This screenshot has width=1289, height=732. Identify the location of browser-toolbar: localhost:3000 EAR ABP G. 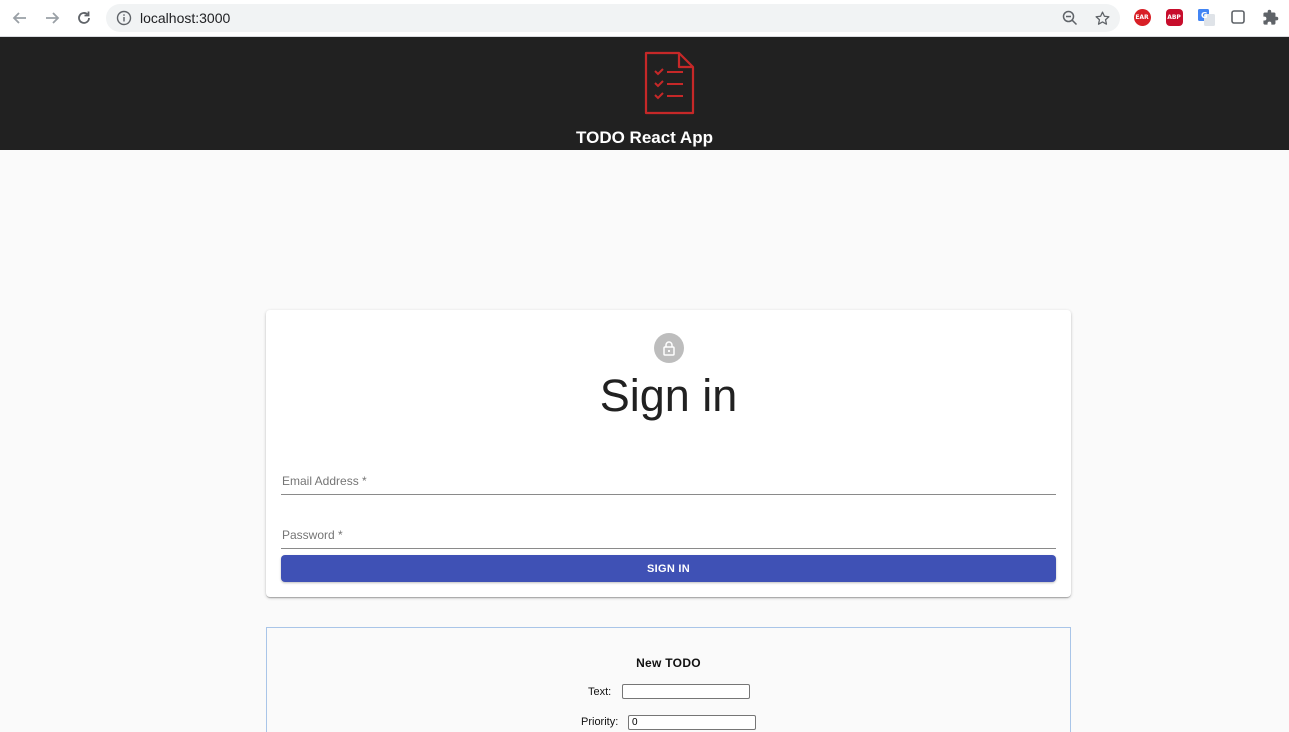
(644, 18).